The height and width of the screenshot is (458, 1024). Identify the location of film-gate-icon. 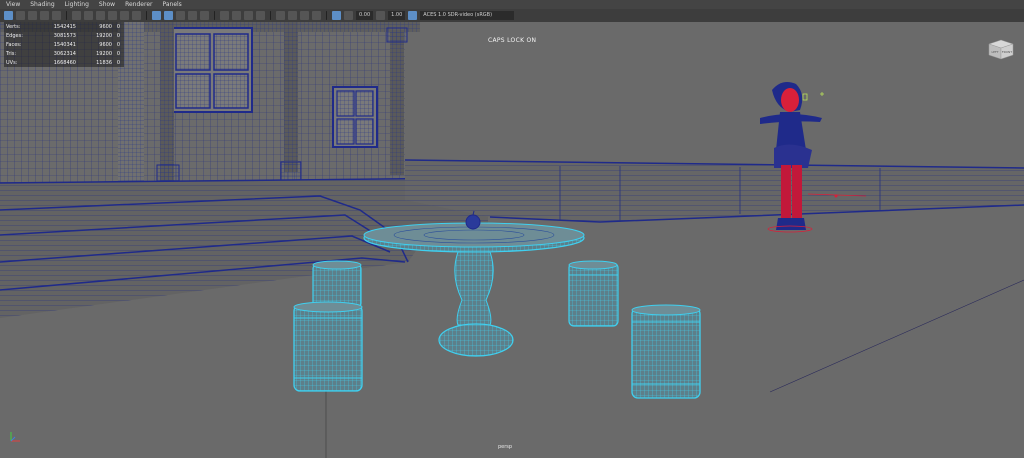
(88, 15).